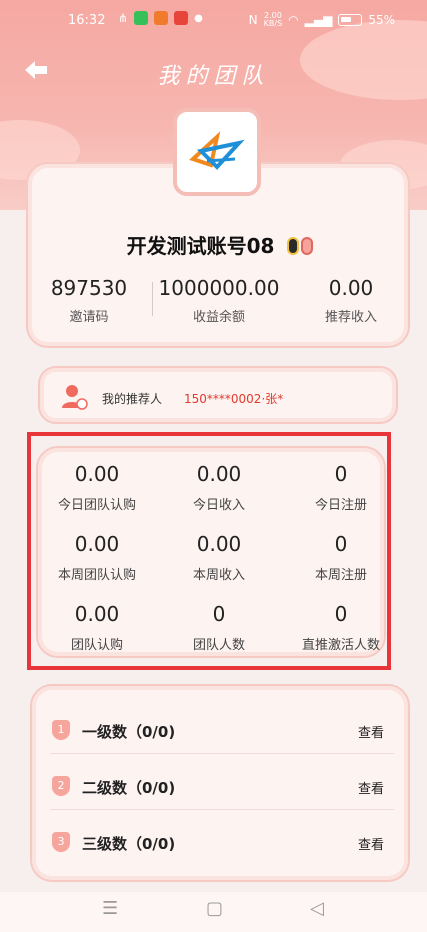  I want to click on level-2-badge-icon: 2, so click(61, 786).